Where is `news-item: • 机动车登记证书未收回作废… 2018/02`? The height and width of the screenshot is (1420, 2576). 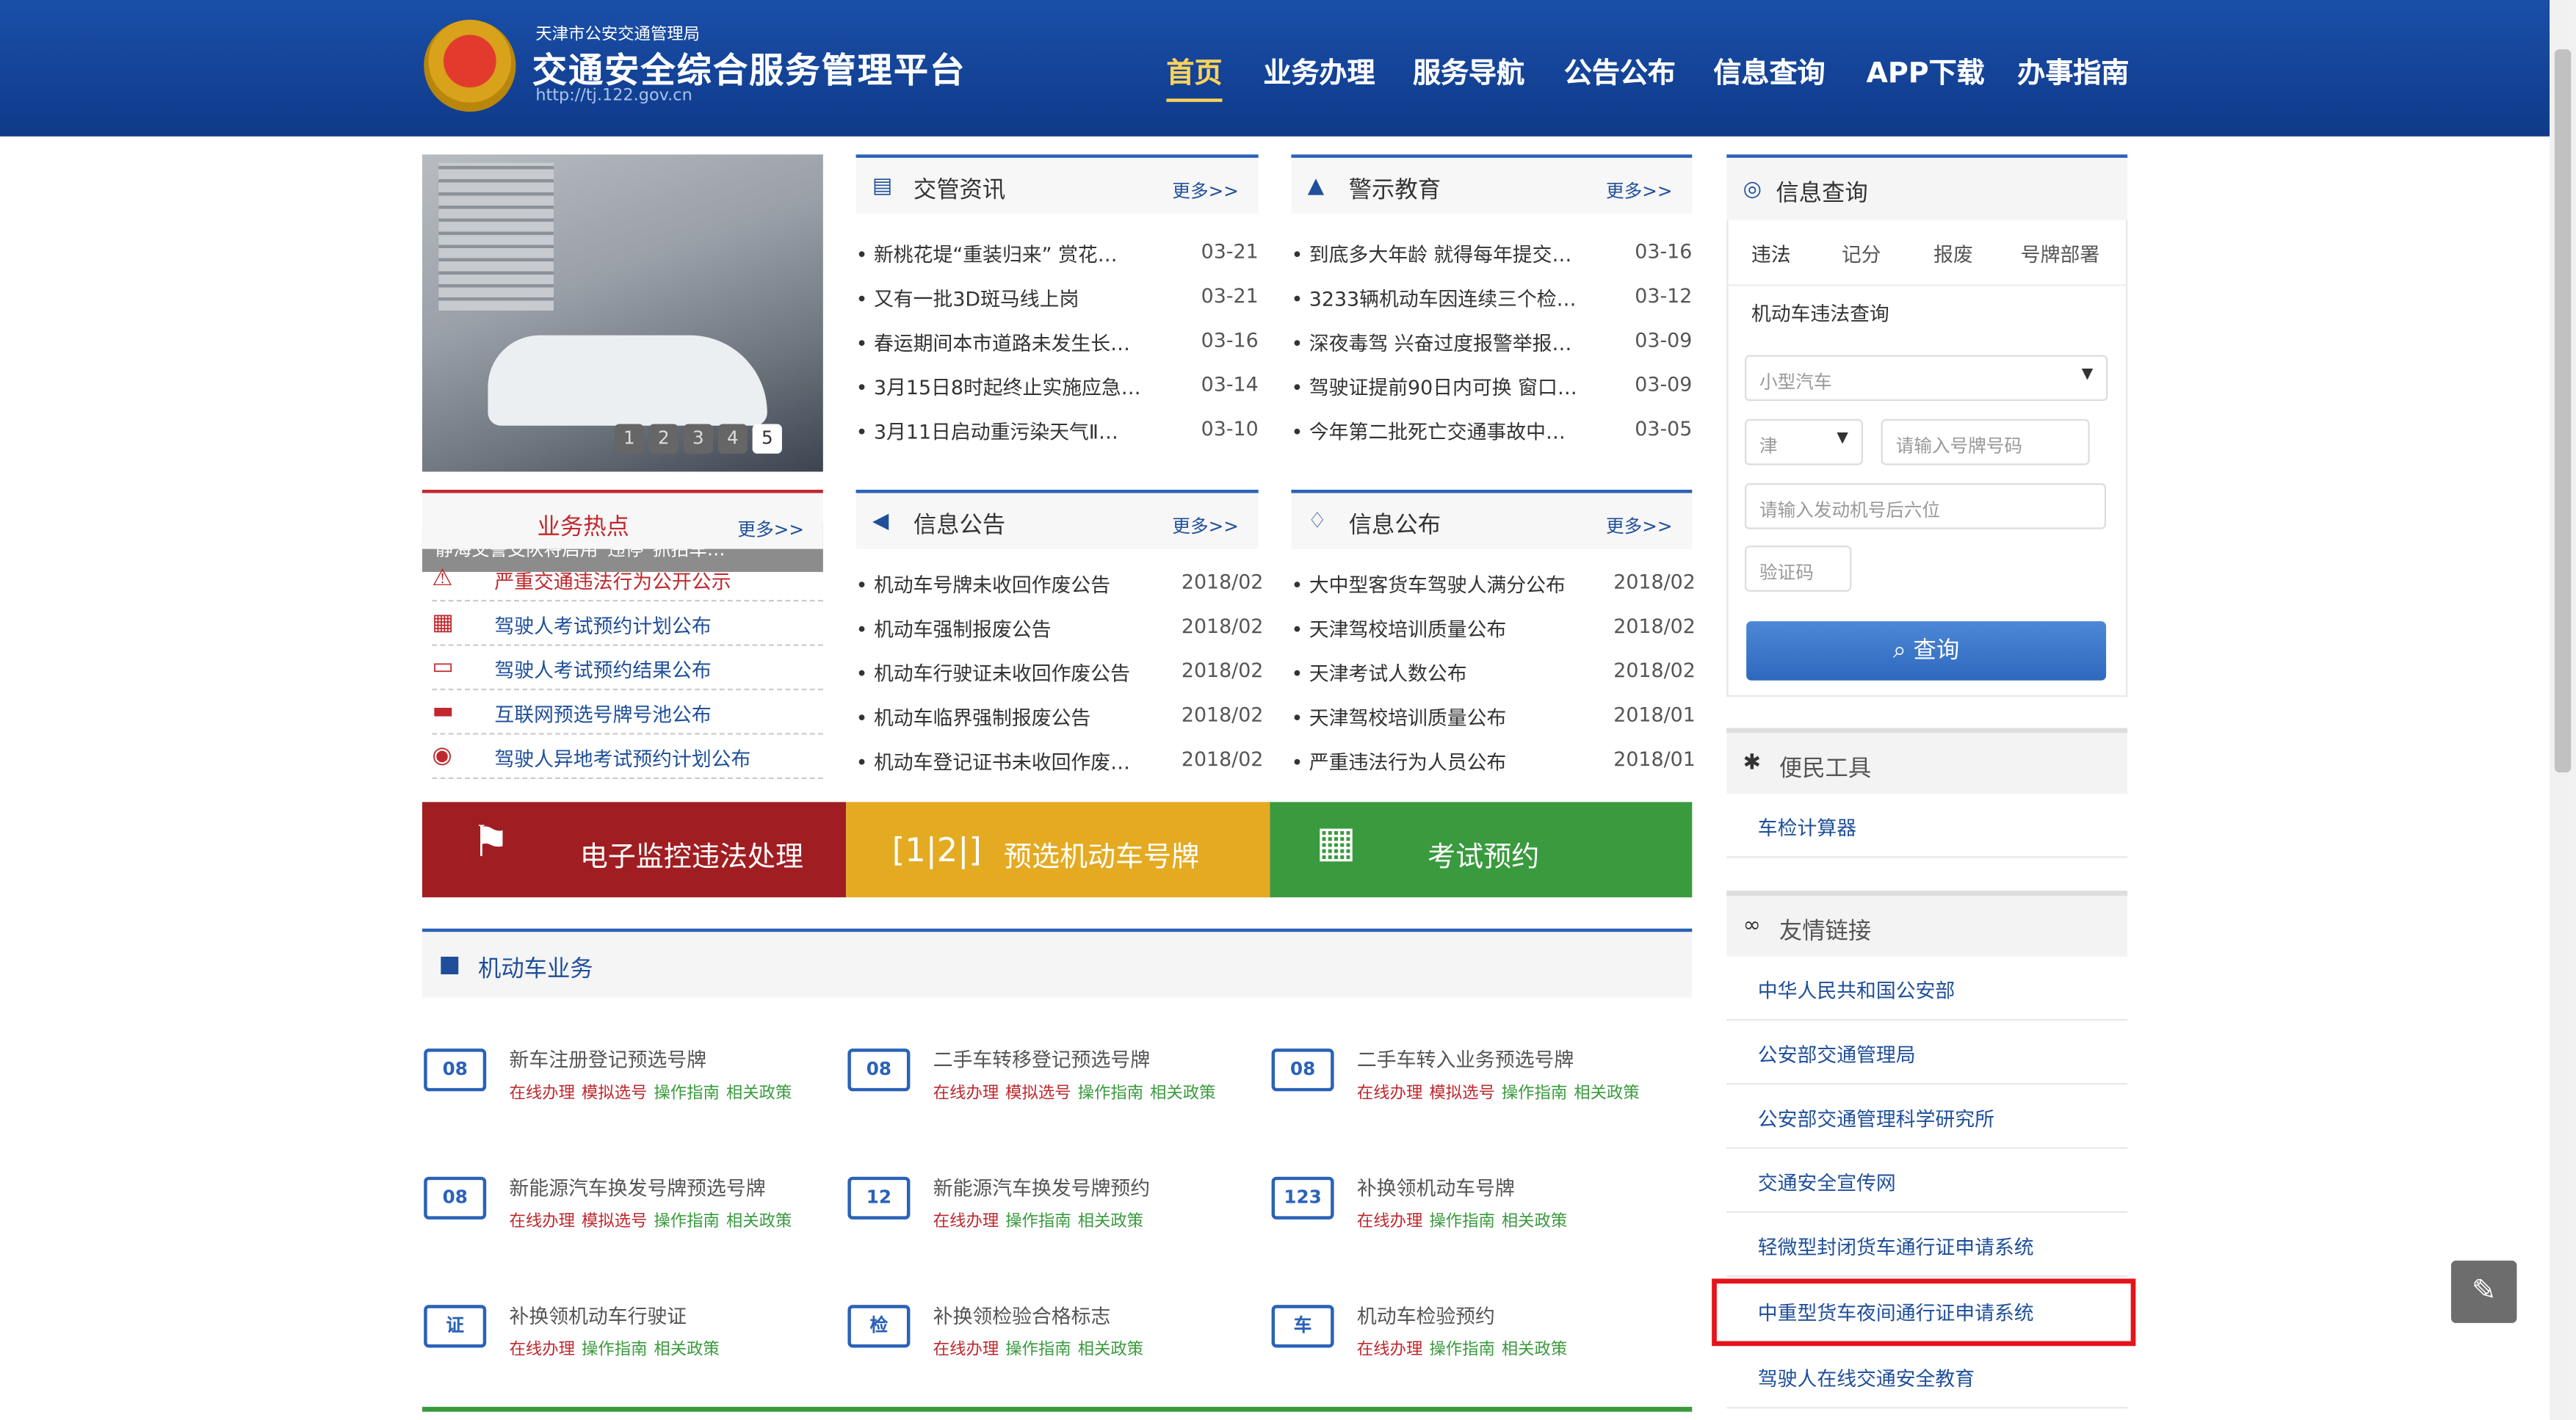 news-item: • 机动车登记证书未收回作废… 2018/02 is located at coordinates (1060, 761).